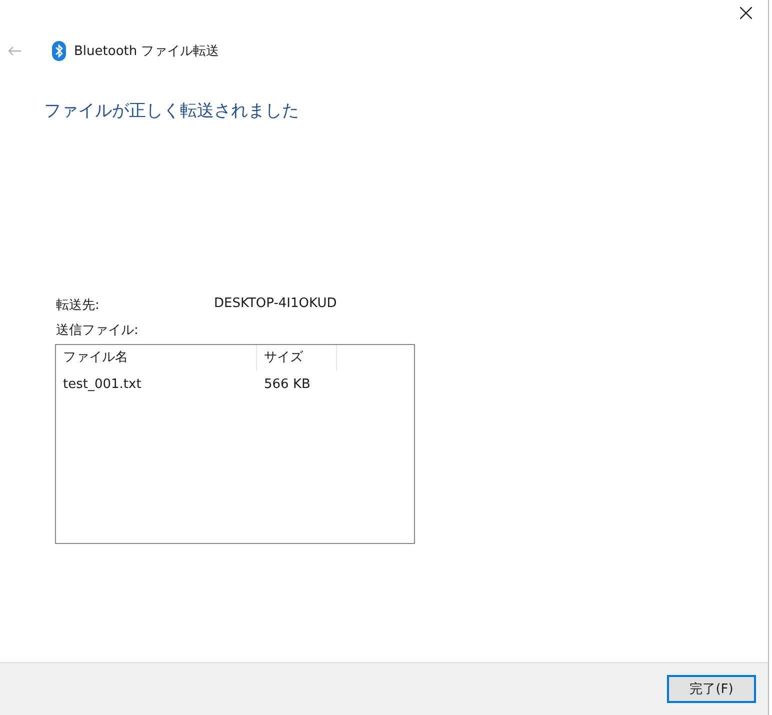 The height and width of the screenshot is (715, 772). I want to click on detail-value: DESKTOP-4I1OKUD, so click(275, 304).